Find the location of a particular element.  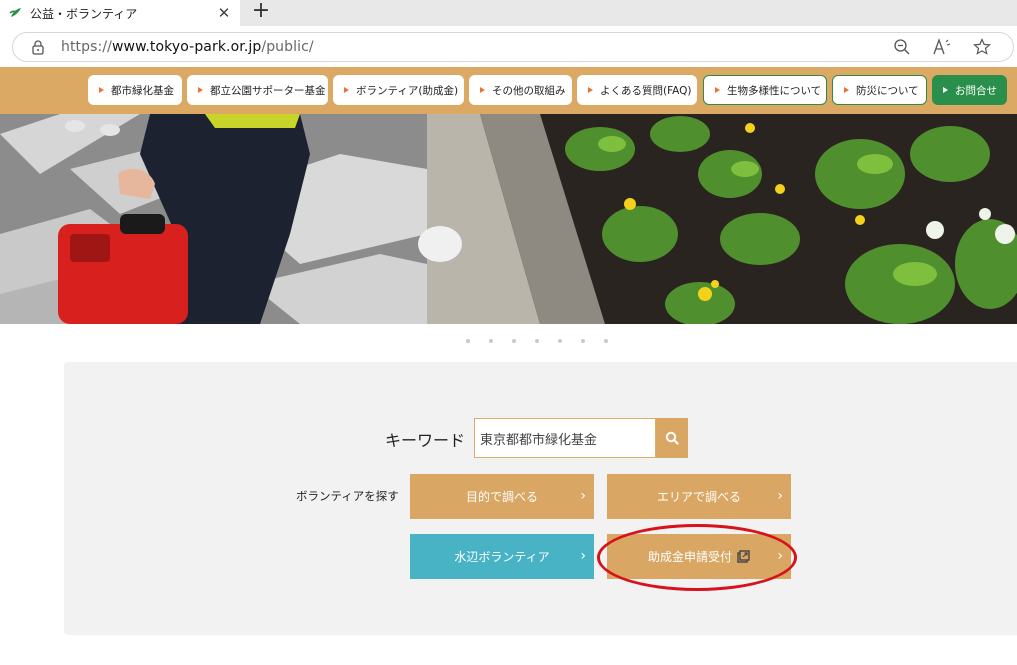

read-aloud-icon is located at coordinates (942, 47).